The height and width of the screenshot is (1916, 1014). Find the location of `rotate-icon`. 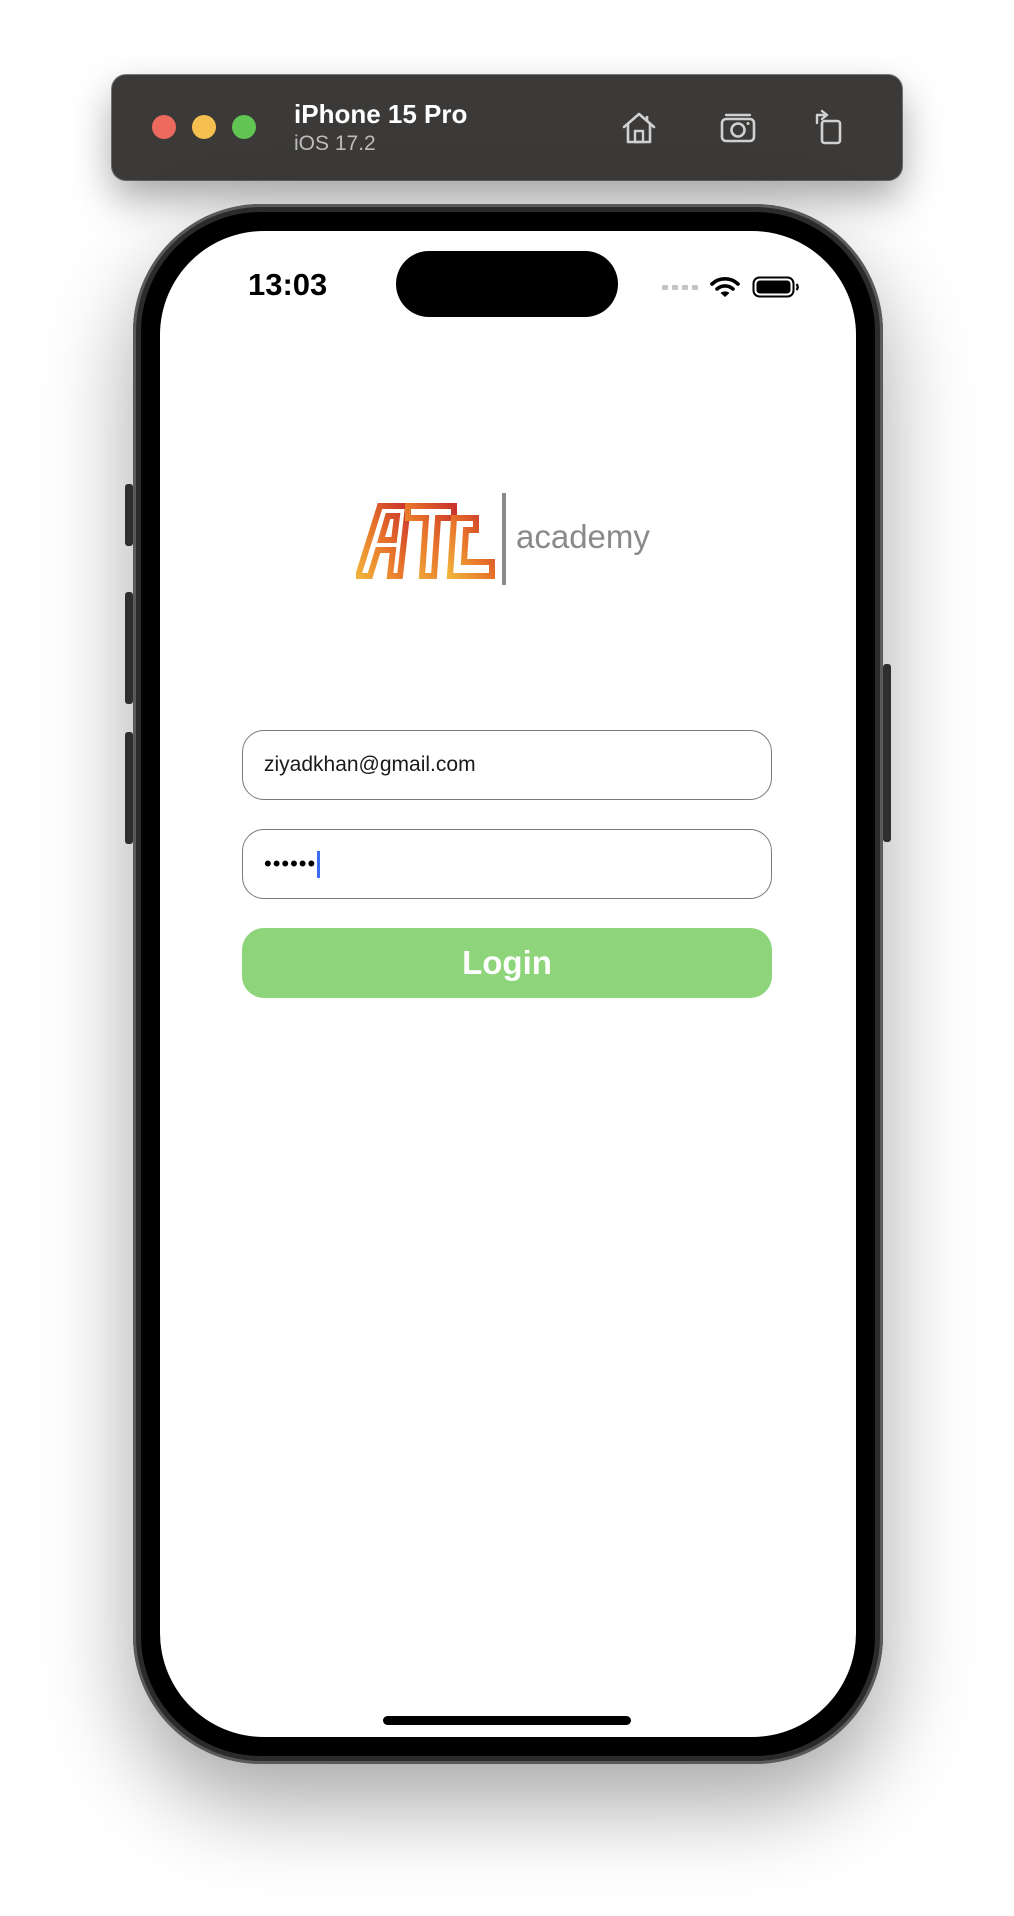

rotate-icon is located at coordinates (828, 127).